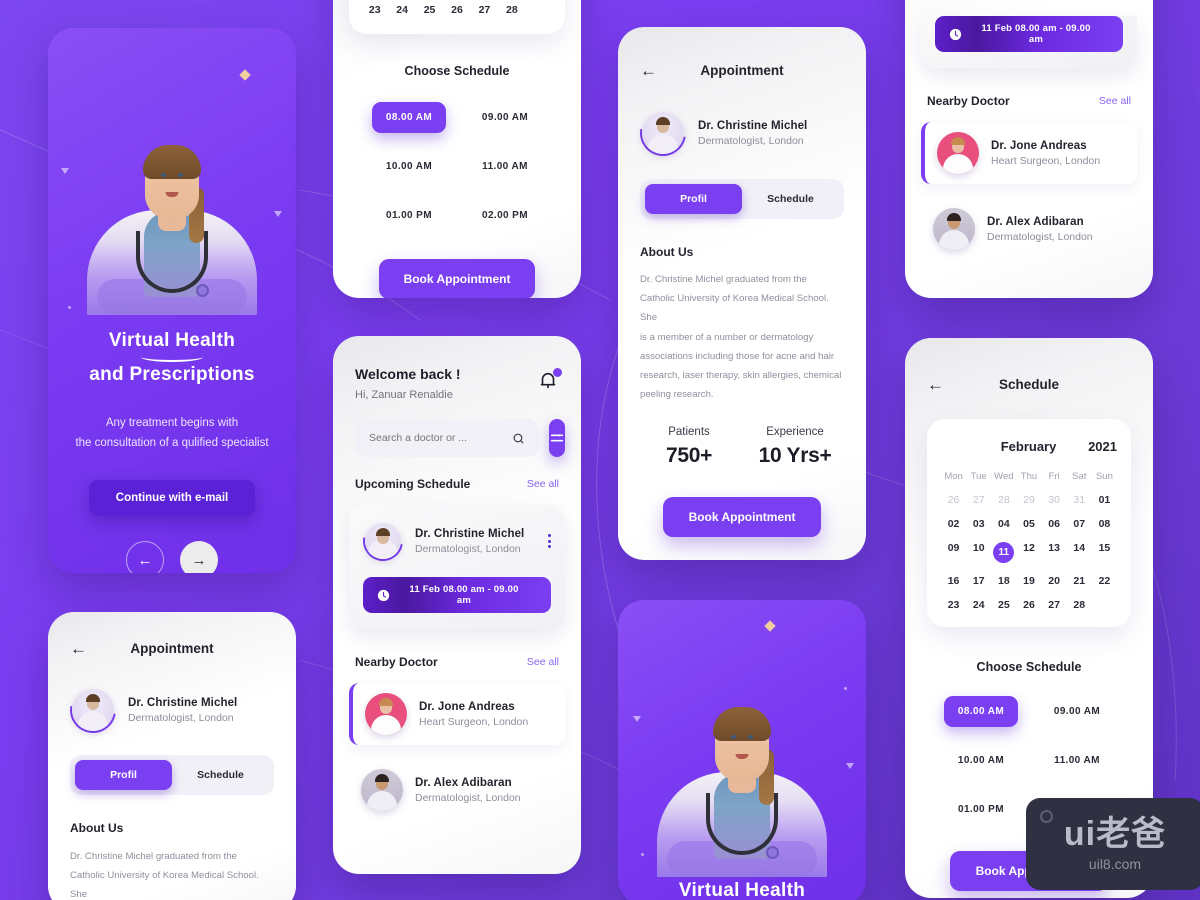 The width and height of the screenshot is (1200, 900). I want to click on search-input, so click(436, 438).